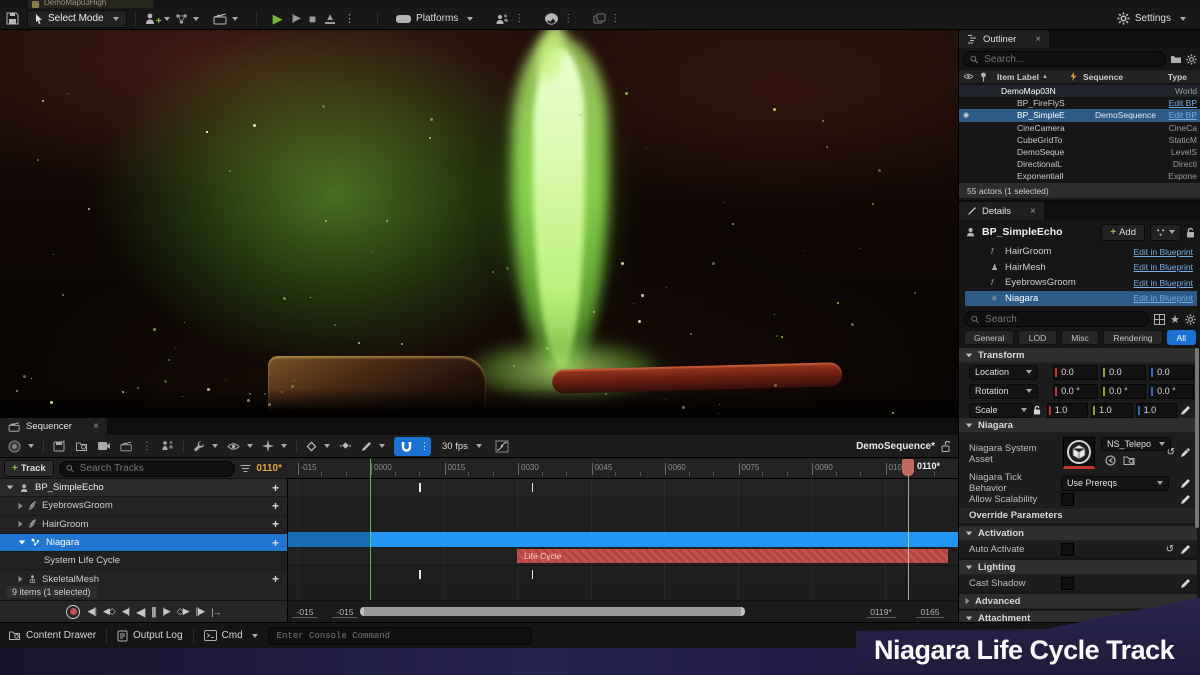 This screenshot has width=1200, height=675. What do you see at coordinates (1176, 59) in the screenshot?
I see `new-folder-icon` at bounding box center [1176, 59].